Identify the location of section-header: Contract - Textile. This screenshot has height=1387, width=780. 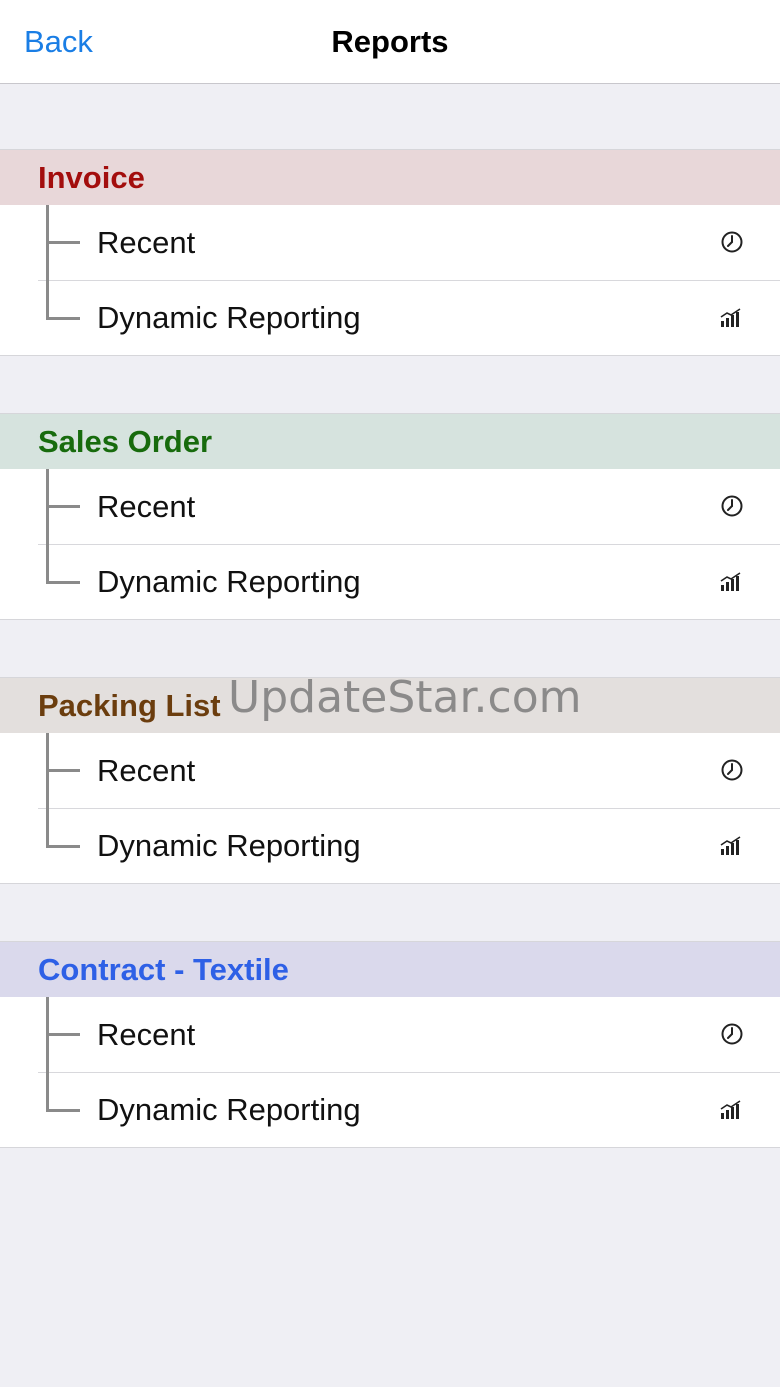
(390, 969).